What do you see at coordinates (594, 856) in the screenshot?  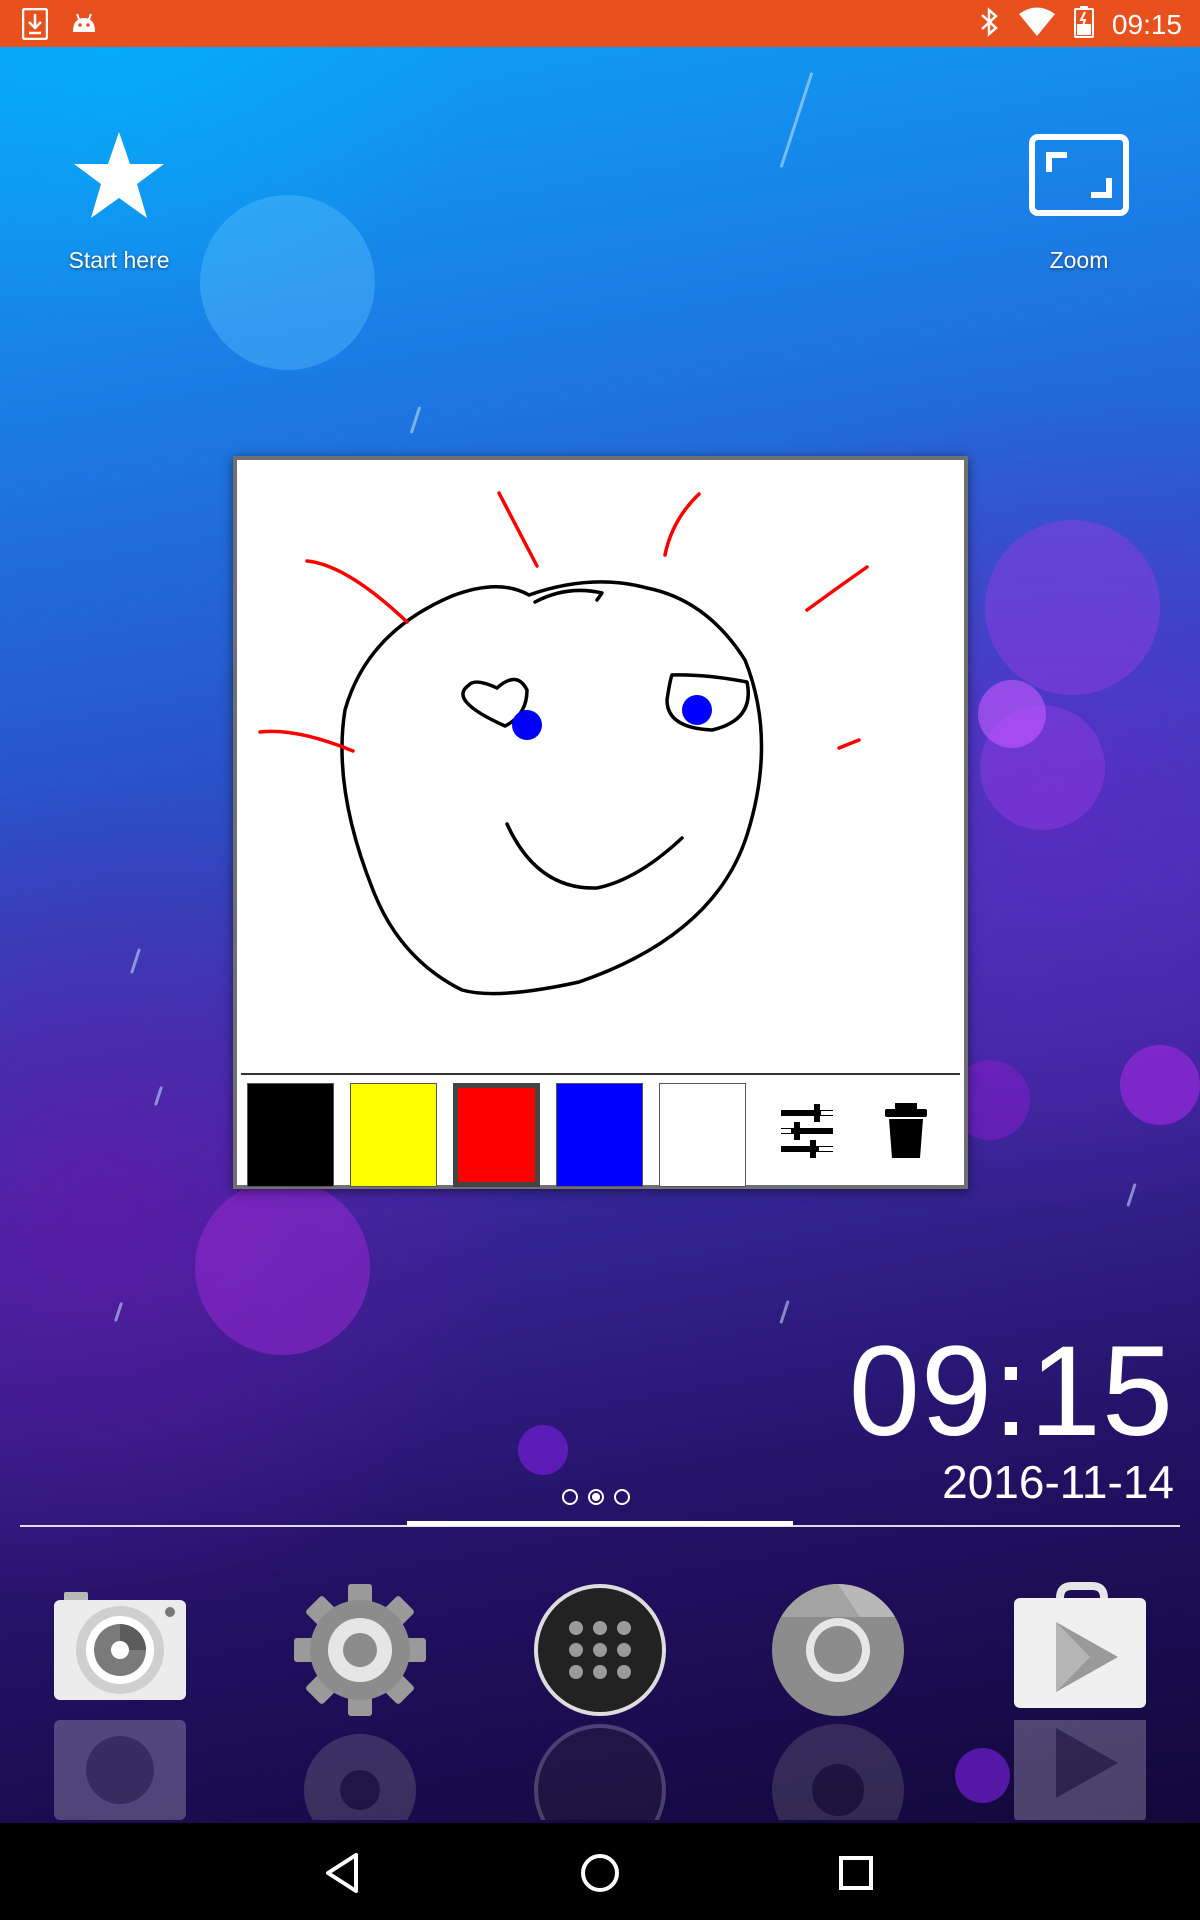 I see `mouth-stroke` at bounding box center [594, 856].